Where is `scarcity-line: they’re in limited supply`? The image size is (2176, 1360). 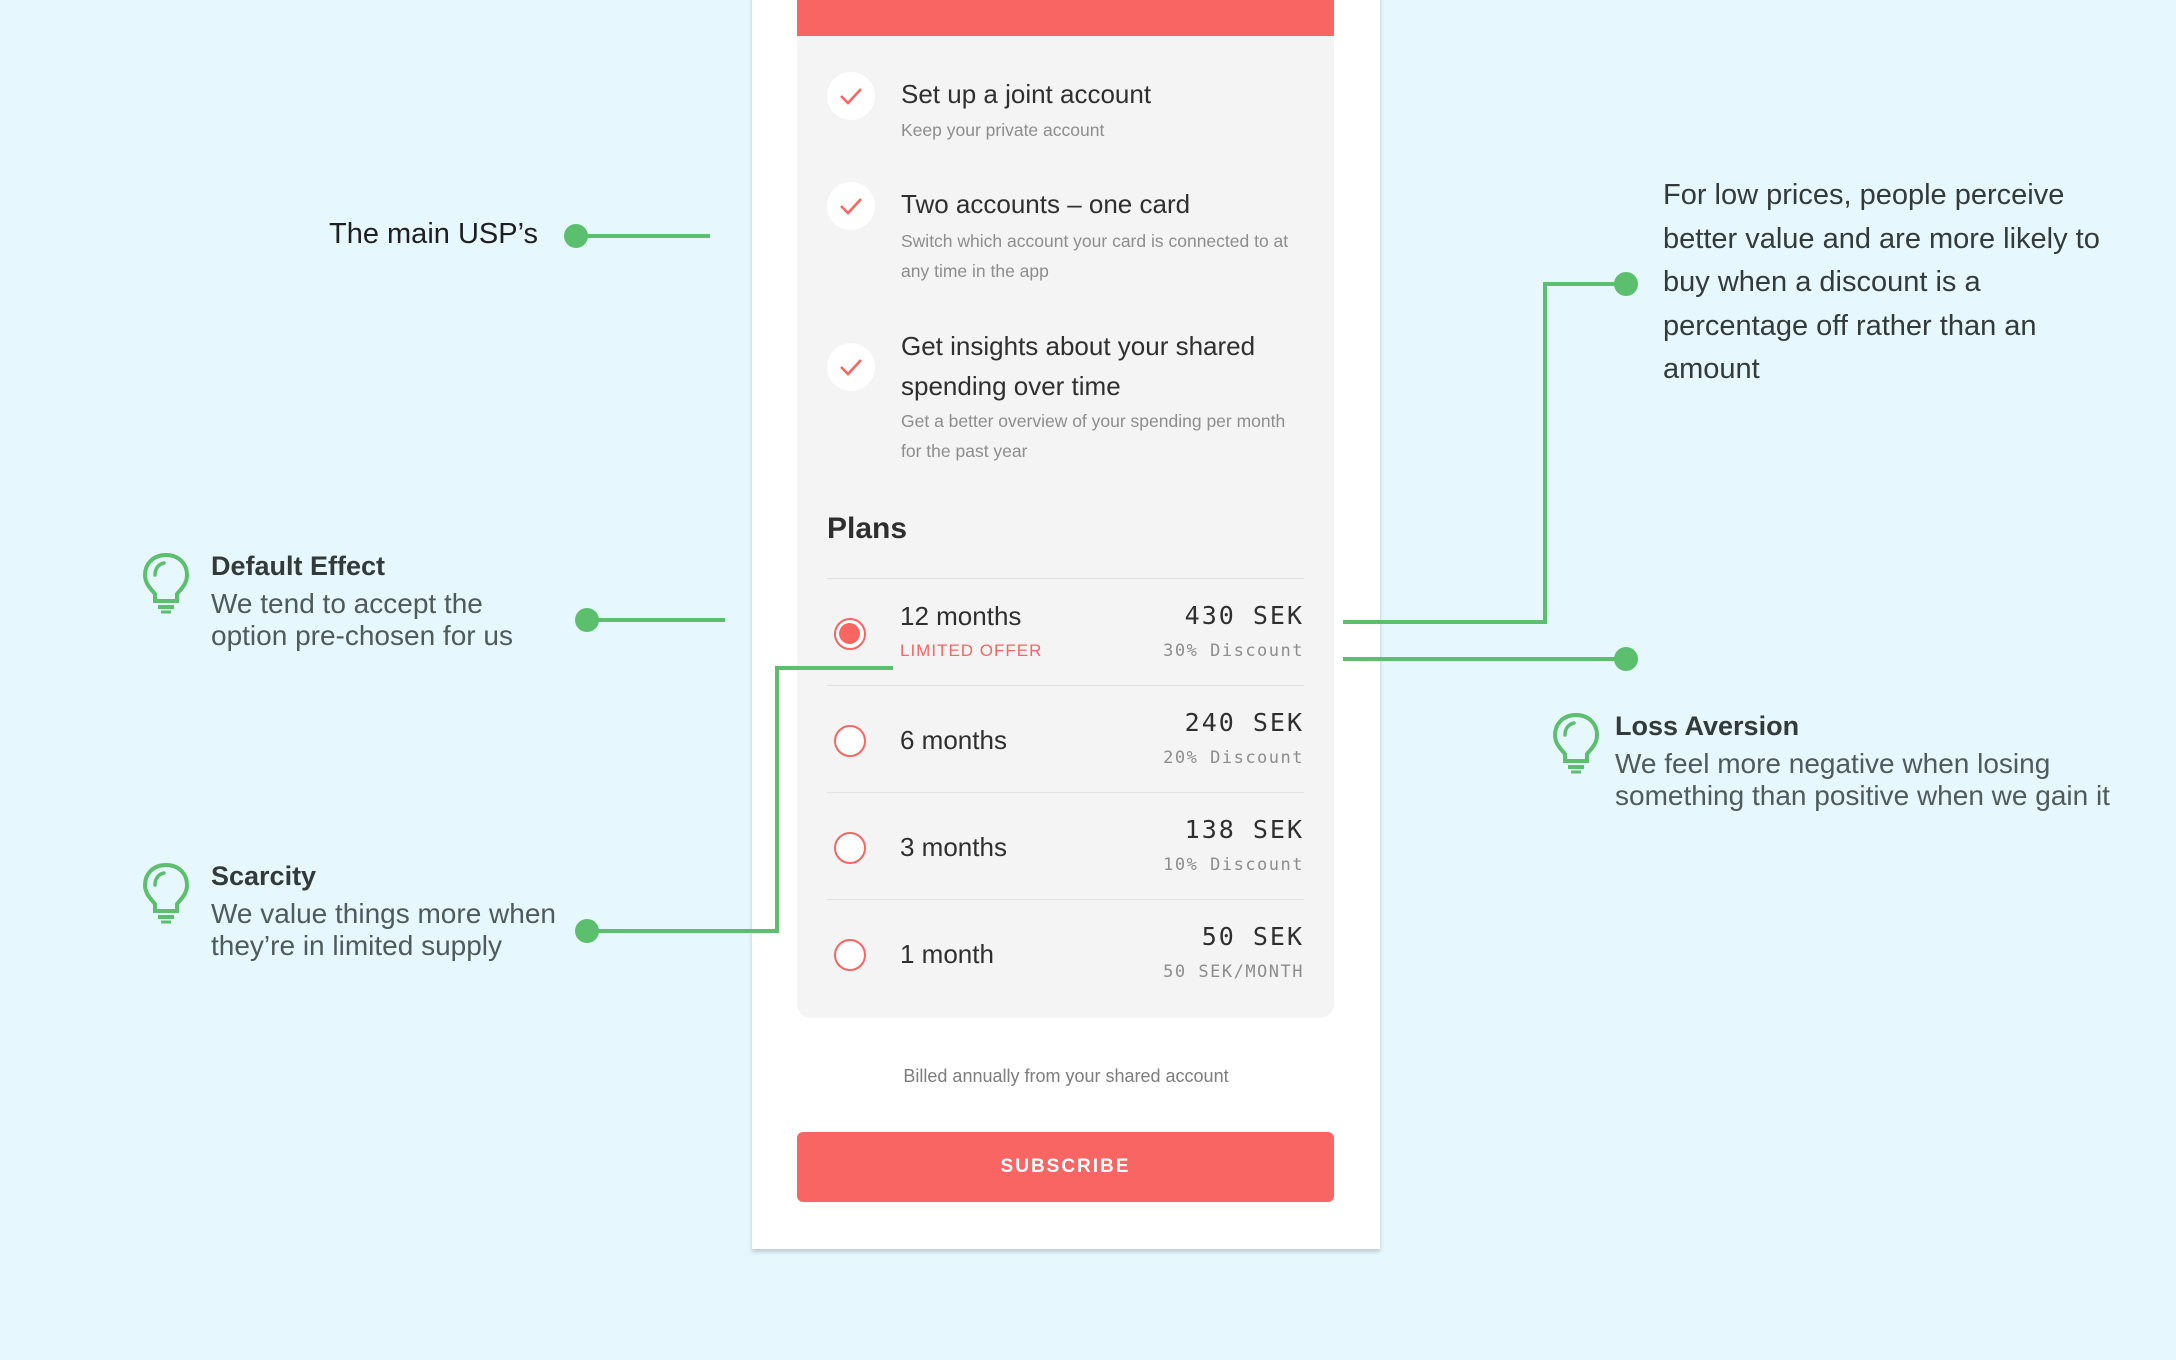 scarcity-line: they’re in limited supply is located at coordinates (357, 945).